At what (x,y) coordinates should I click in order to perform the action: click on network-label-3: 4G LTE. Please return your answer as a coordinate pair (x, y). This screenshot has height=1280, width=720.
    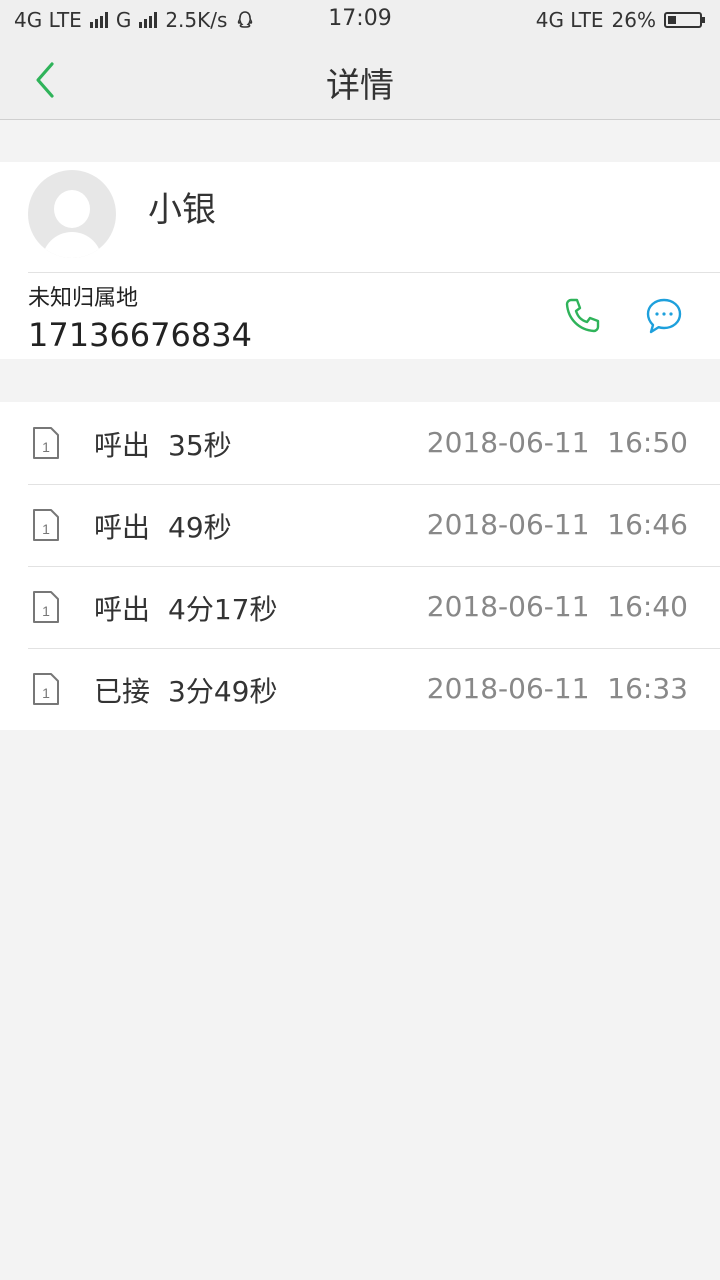
    Looking at the image, I should click on (569, 20).